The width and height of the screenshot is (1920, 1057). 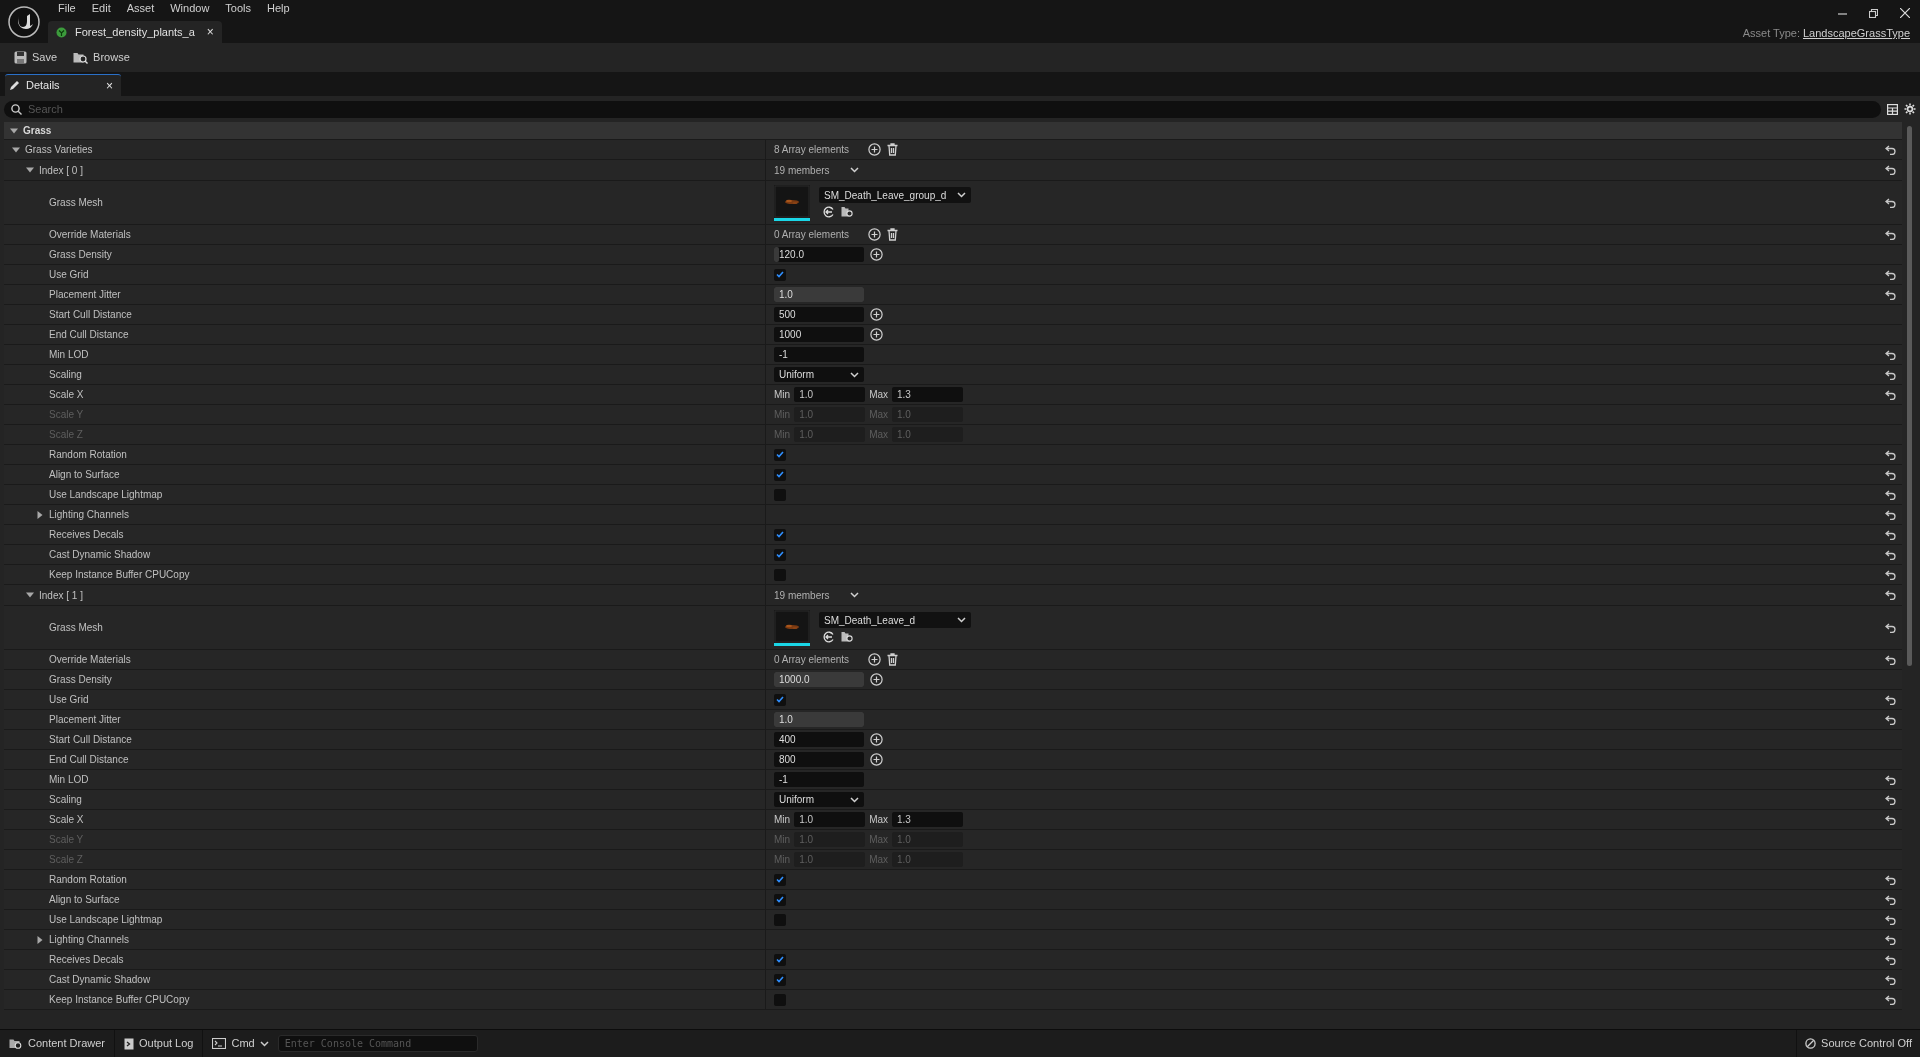 I want to click on number-field: 400, so click(x=819, y=739).